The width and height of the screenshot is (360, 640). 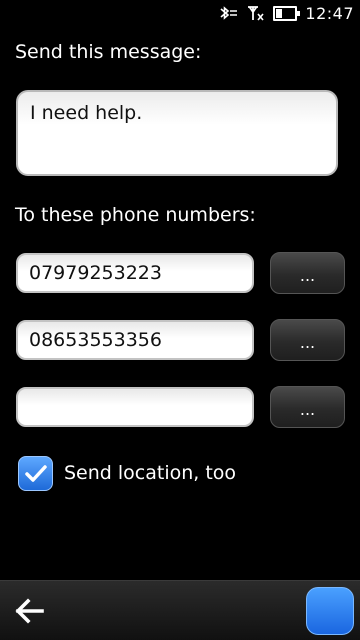 What do you see at coordinates (150, 473) in the screenshot?
I see `send-location-label: Send location, too` at bounding box center [150, 473].